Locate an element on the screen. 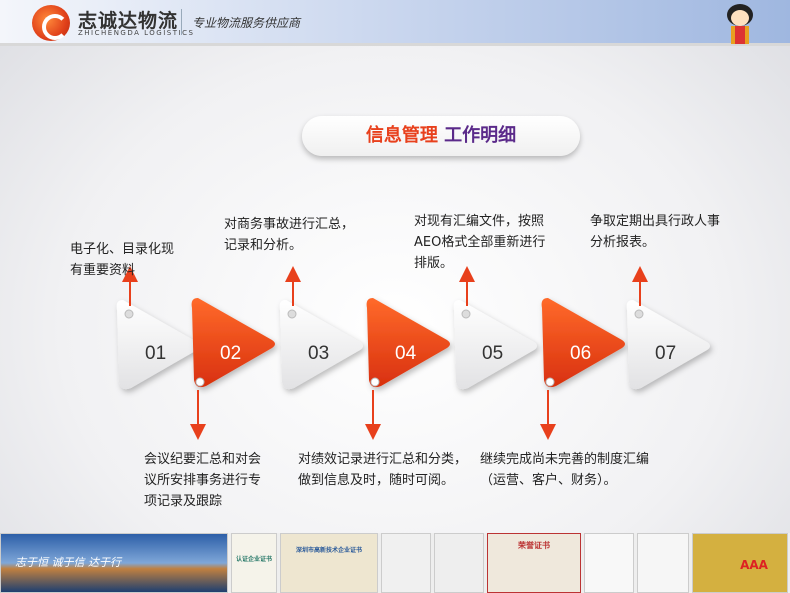 The height and width of the screenshot is (593, 790). step-text-04: 对绩效记录进行汇总和分类，做到信息及时，随时可阅。 is located at coordinates (383, 470).